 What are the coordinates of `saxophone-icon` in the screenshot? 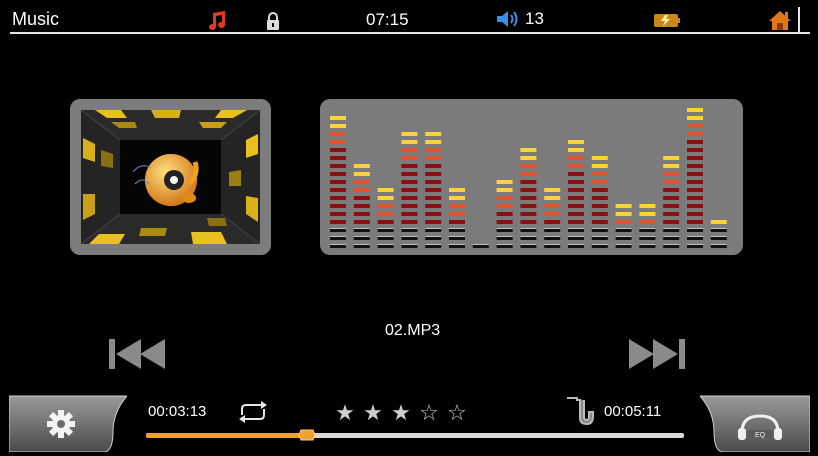 It's located at (580, 411).